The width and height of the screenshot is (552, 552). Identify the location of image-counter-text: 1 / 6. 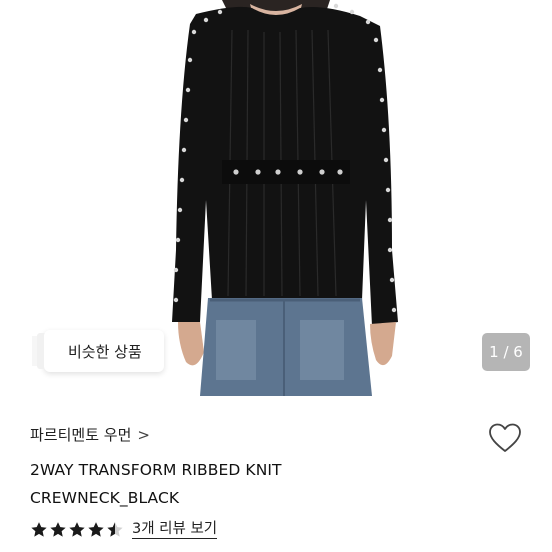
(506, 352).